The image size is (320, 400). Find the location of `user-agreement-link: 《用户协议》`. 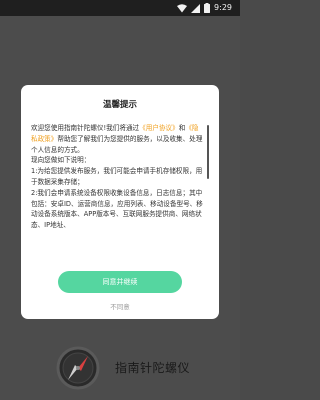

user-agreement-link: 《用户协议》 is located at coordinates (159, 128).